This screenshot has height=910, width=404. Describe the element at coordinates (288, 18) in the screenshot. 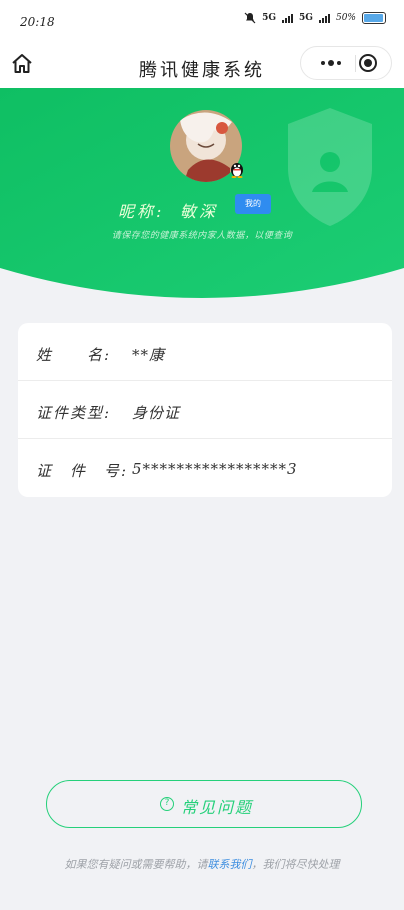

I see `signal-icon` at that location.